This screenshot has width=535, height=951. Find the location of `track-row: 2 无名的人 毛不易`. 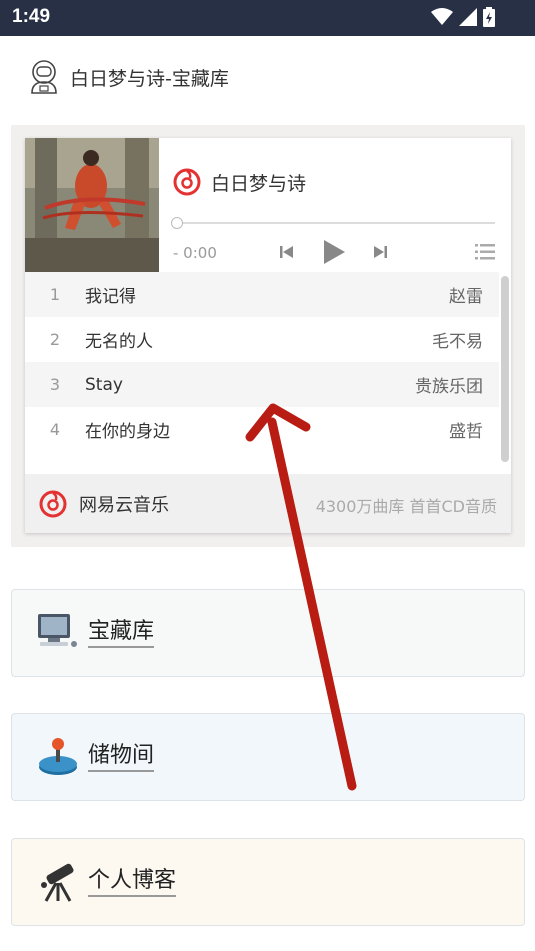

track-row: 2 无名的人 毛不易 is located at coordinates (262, 339).